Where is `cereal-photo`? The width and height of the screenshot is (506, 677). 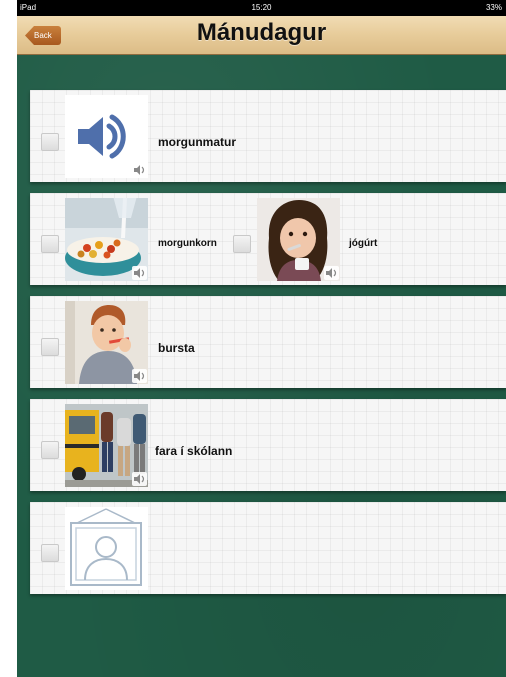 cereal-photo is located at coordinates (106, 239).